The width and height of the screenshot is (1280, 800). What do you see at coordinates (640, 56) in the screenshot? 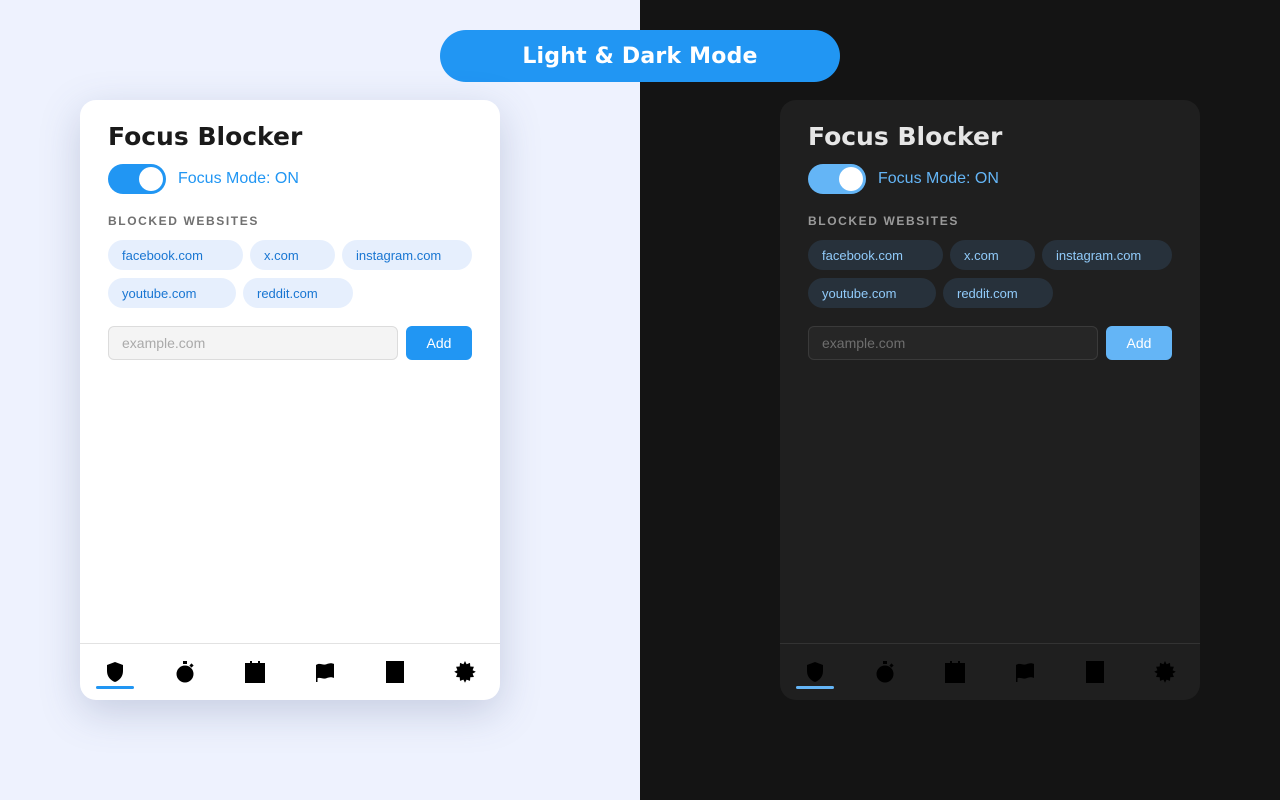
I see `mode-banner: Light & Dark Mode` at bounding box center [640, 56].